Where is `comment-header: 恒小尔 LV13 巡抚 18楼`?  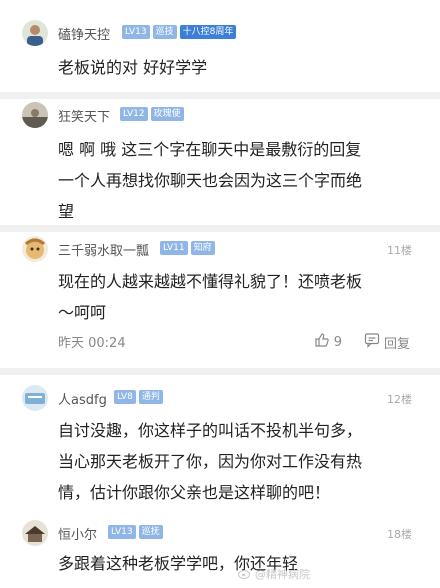 comment-header: 恒小尔 LV13 巡抚 18楼 is located at coordinates (220, 534).